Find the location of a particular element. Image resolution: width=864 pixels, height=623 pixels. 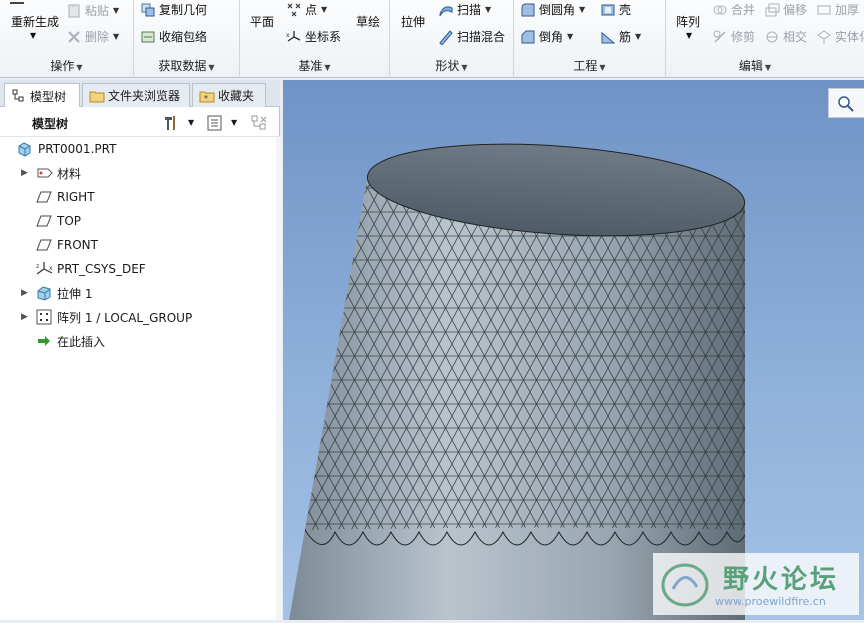

shrinkwrap-label: 收缩包络 is located at coordinates (183, 37).